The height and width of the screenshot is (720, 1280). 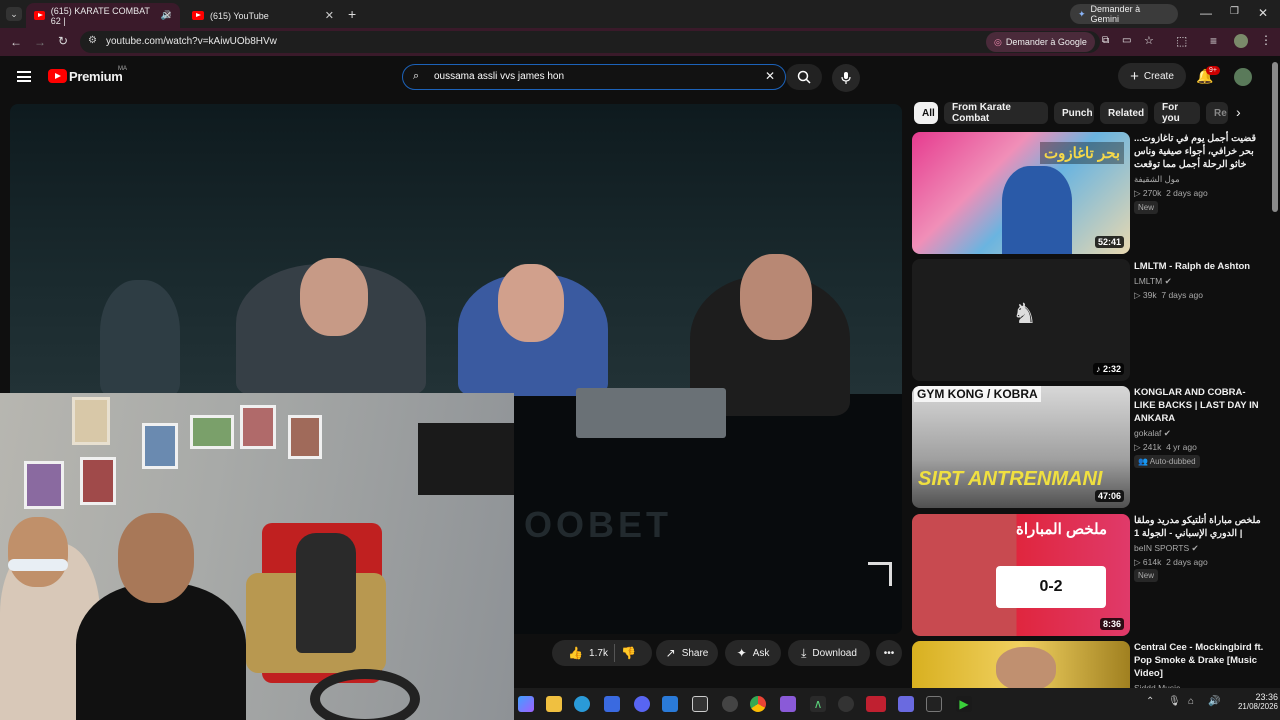 I want to click on back-icon: ←, so click(x=16, y=42).